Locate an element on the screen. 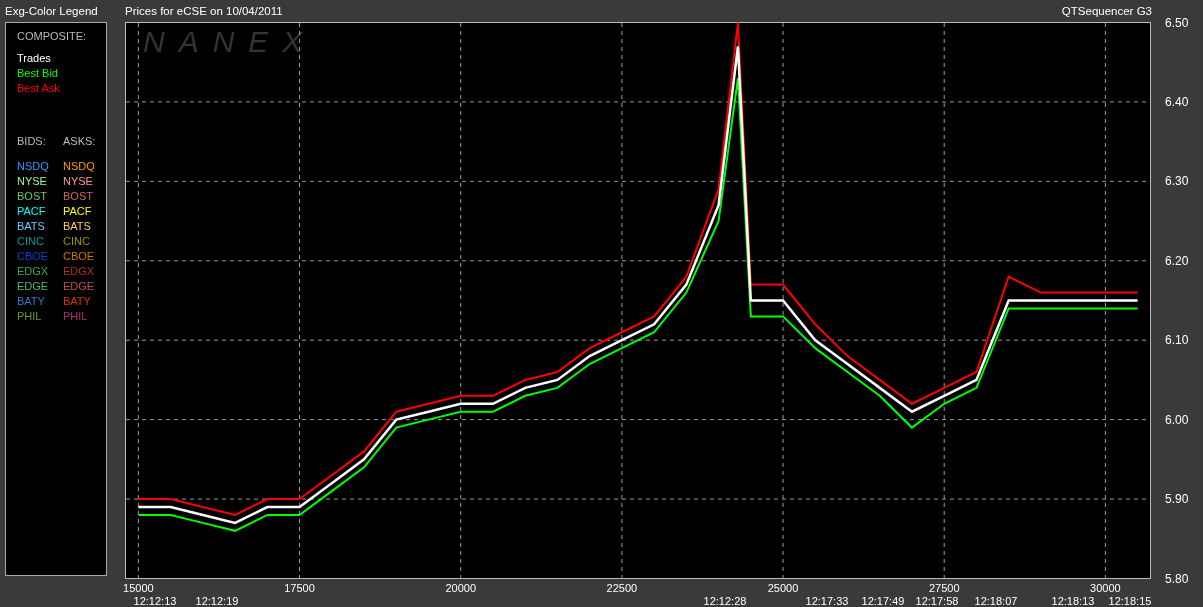  time-label: 12:17:58 is located at coordinates (937, 601).